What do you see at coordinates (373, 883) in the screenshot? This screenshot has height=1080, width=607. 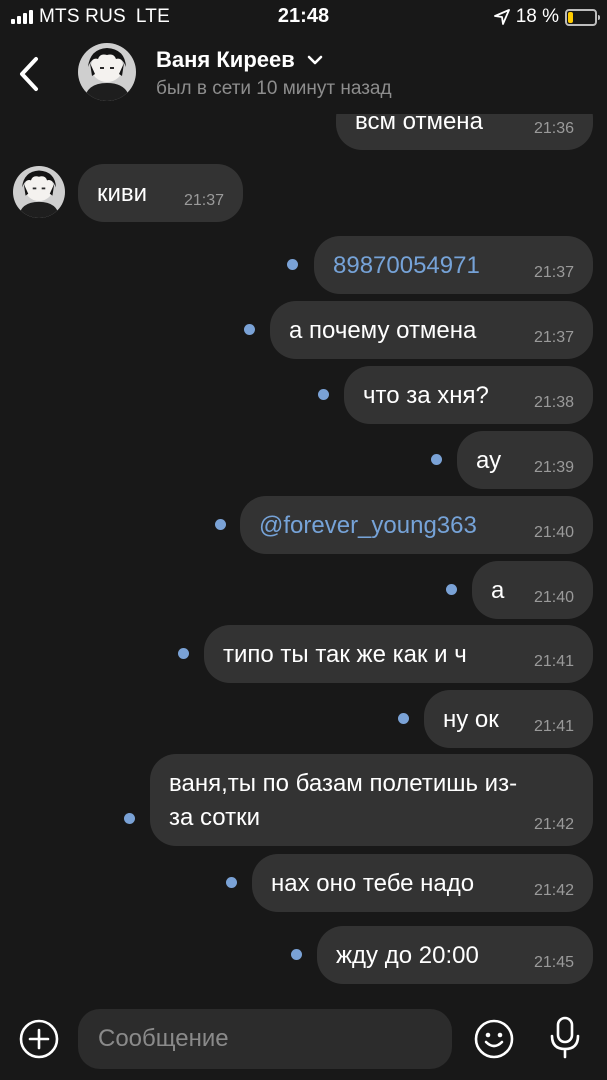 I see `message-text: нах оно тебе надо` at bounding box center [373, 883].